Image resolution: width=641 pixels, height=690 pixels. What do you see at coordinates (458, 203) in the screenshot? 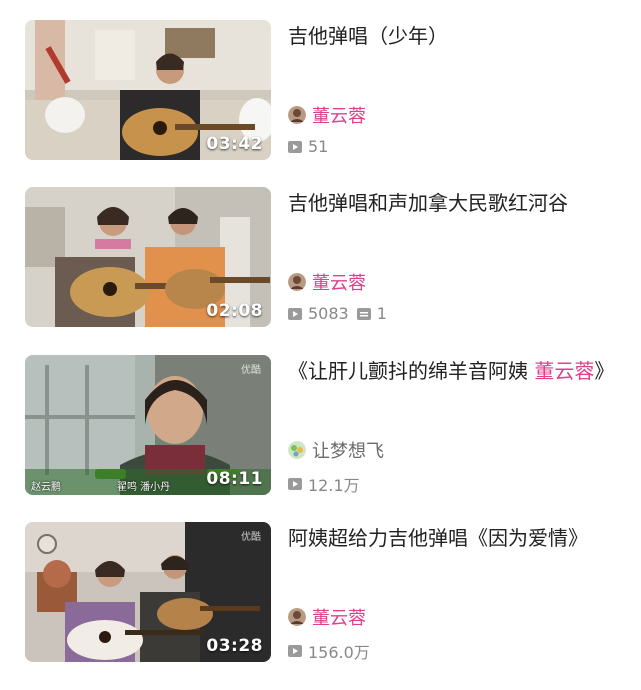
I see `video-title: 吉他弹唱和声加拿大民歌红河谷` at bounding box center [458, 203].